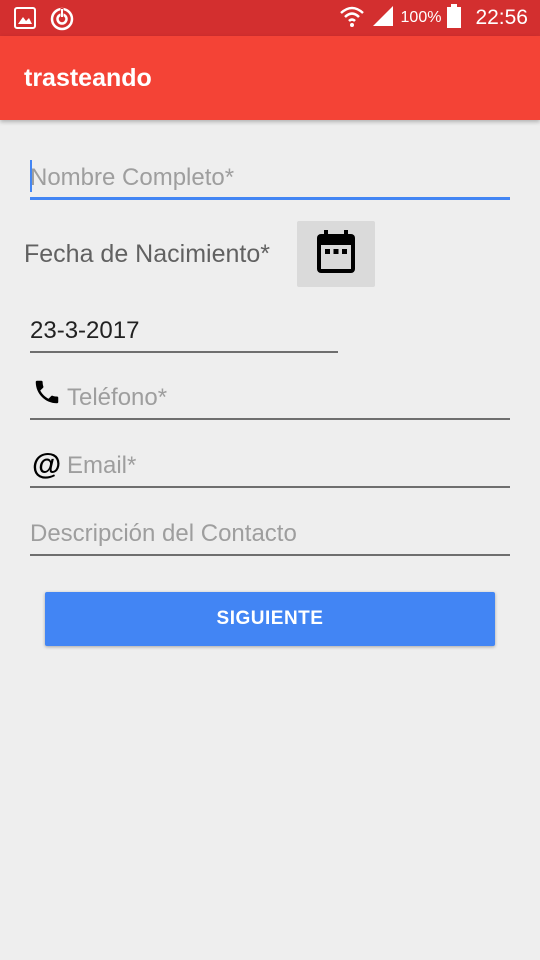 This screenshot has width=540, height=960. I want to click on app-title: trasteando, so click(88, 78).